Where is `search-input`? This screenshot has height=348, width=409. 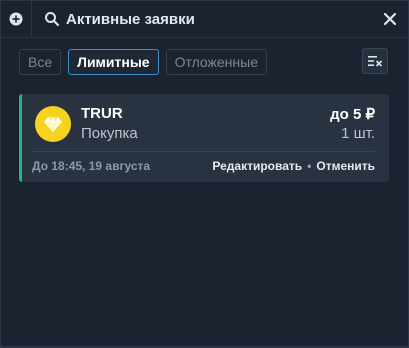
search-input is located at coordinates (216, 19).